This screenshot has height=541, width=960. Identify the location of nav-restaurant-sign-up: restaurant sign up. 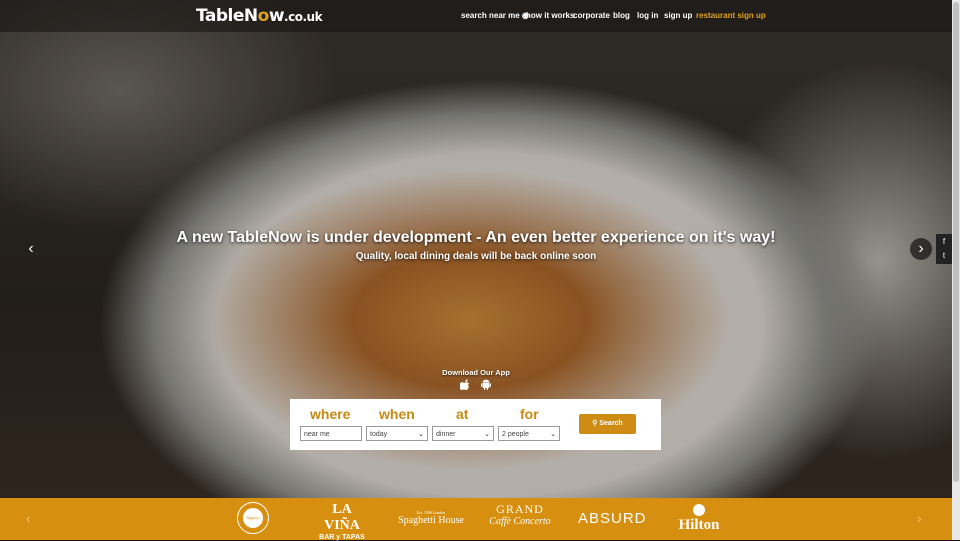
(731, 15).